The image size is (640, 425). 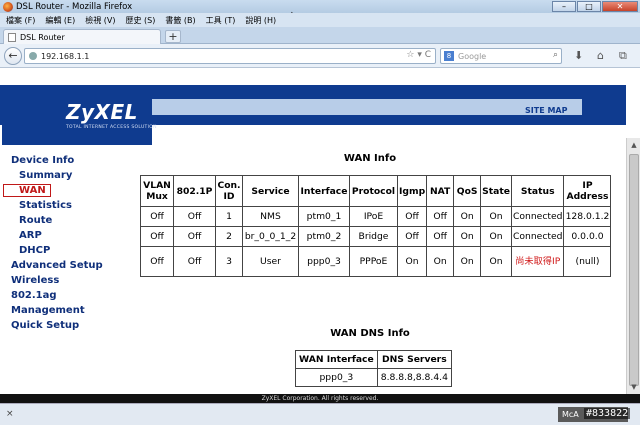 I want to click on menu-view: 檢視 (V), so click(x=100, y=20).